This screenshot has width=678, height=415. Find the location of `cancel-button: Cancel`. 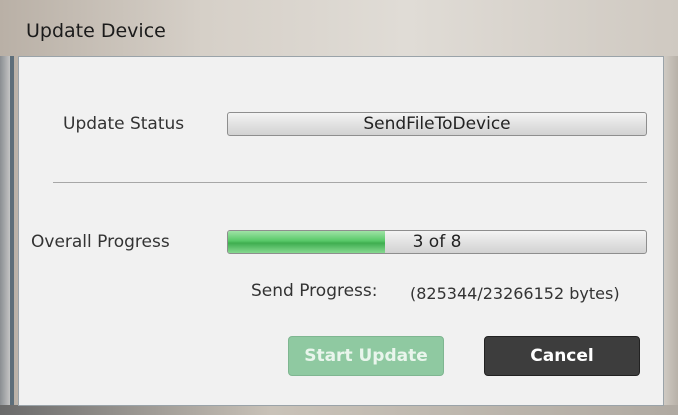

cancel-button: Cancel is located at coordinates (562, 356).